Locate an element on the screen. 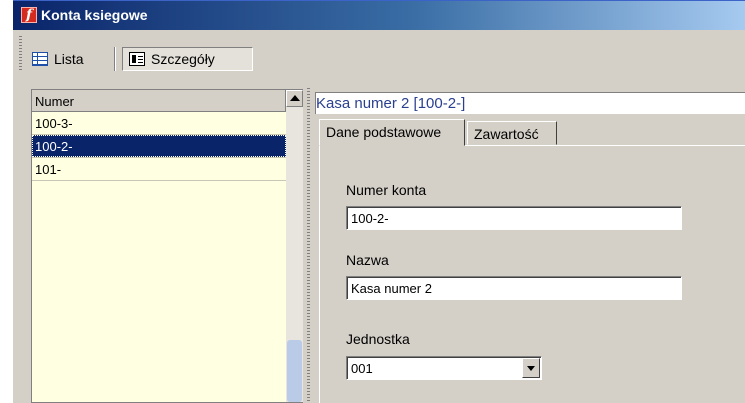 The height and width of the screenshot is (403, 745). scroll-up-arrow-icon is located at coordinates (294, 98).